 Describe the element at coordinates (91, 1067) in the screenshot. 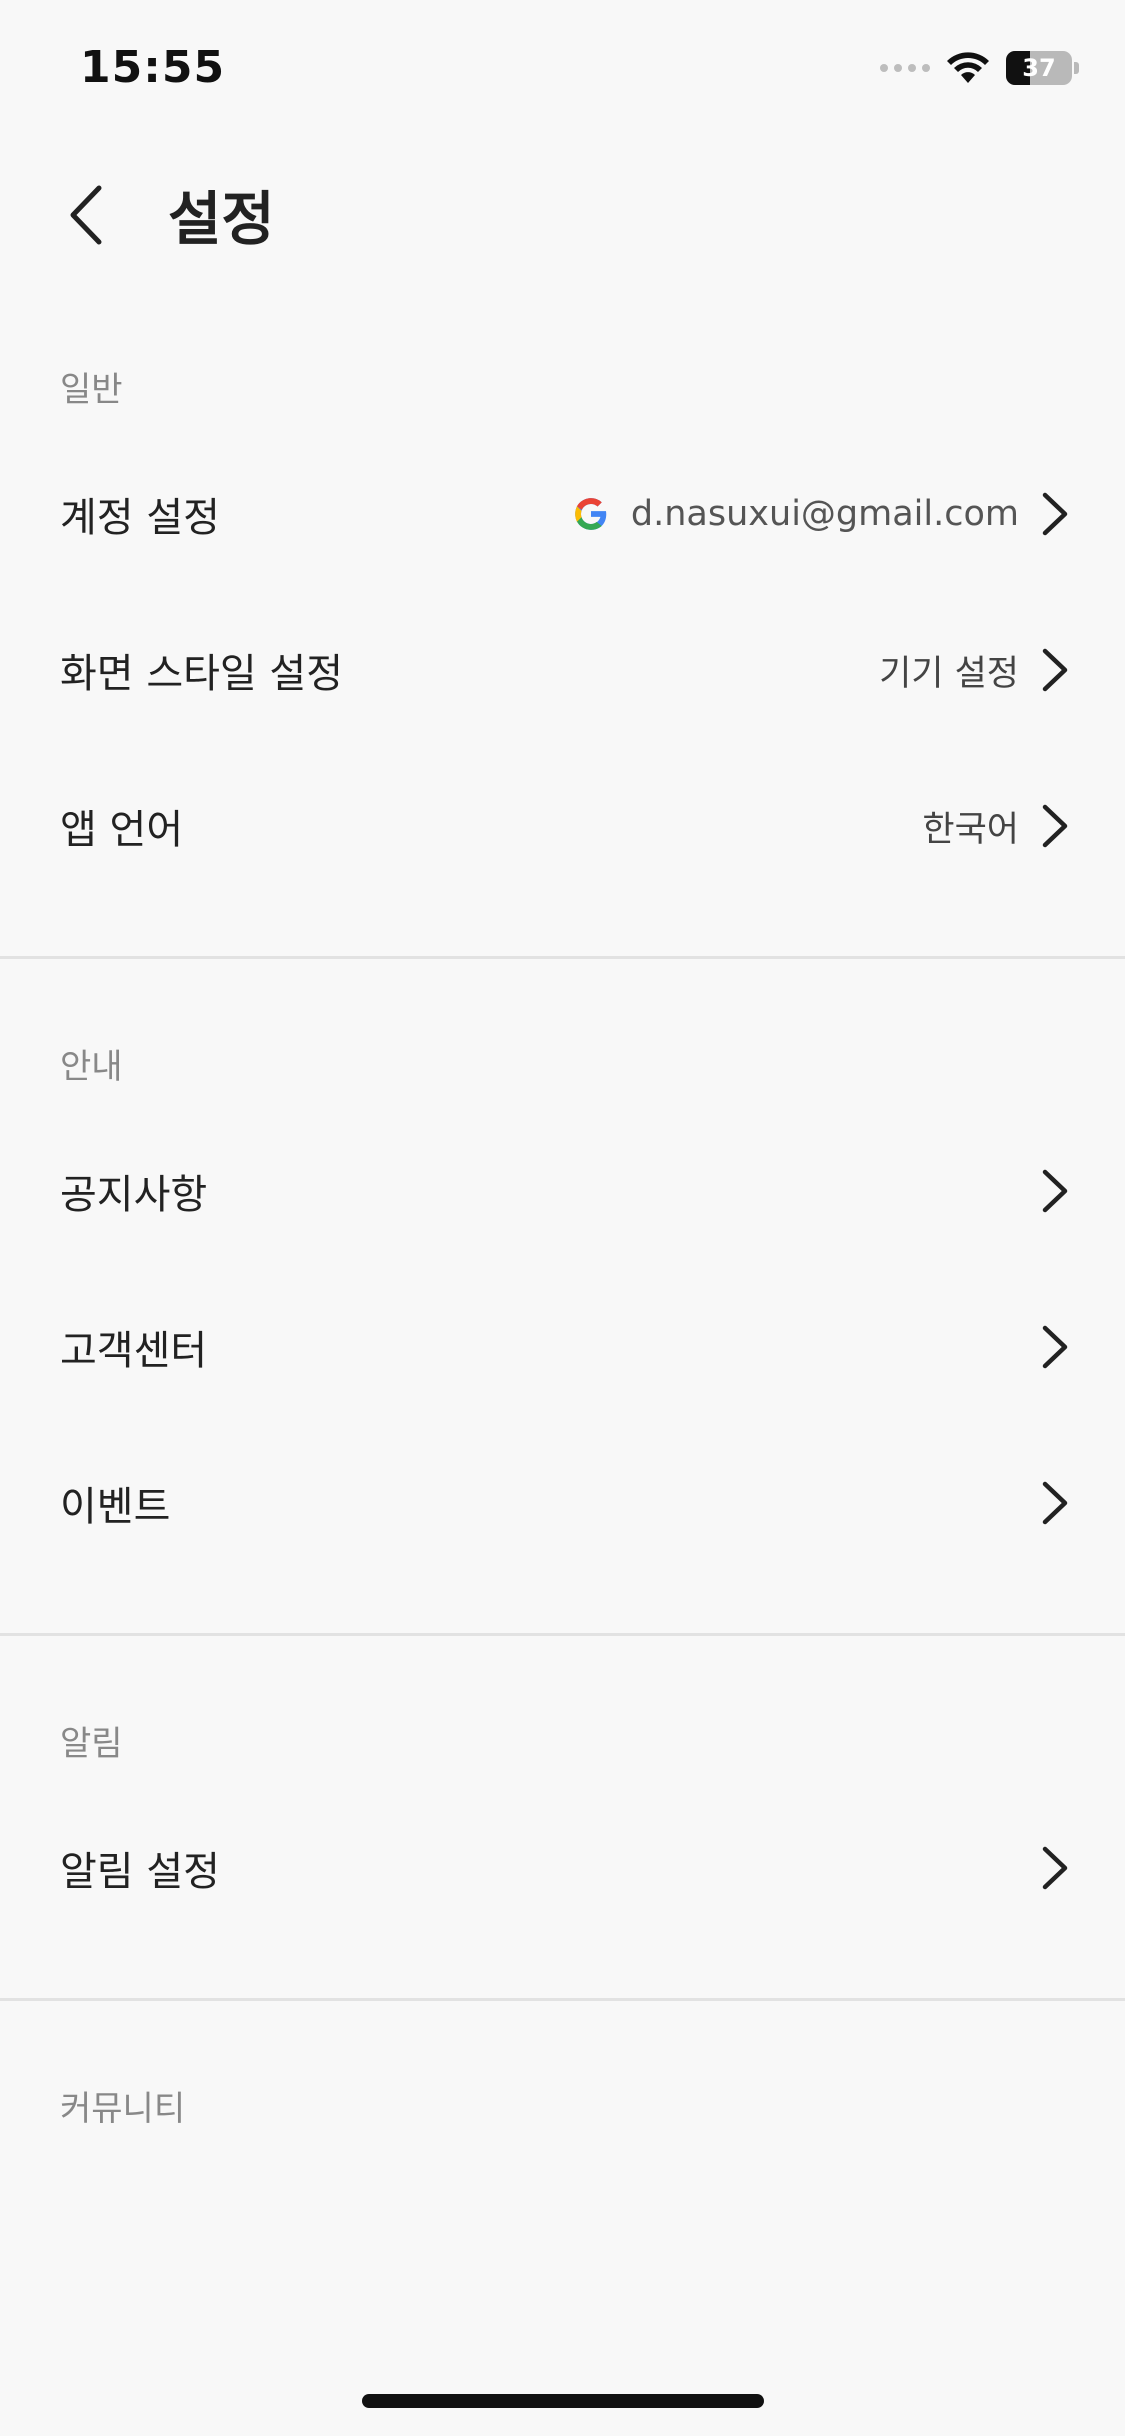

I see `section-title-info: 안내` at that location.